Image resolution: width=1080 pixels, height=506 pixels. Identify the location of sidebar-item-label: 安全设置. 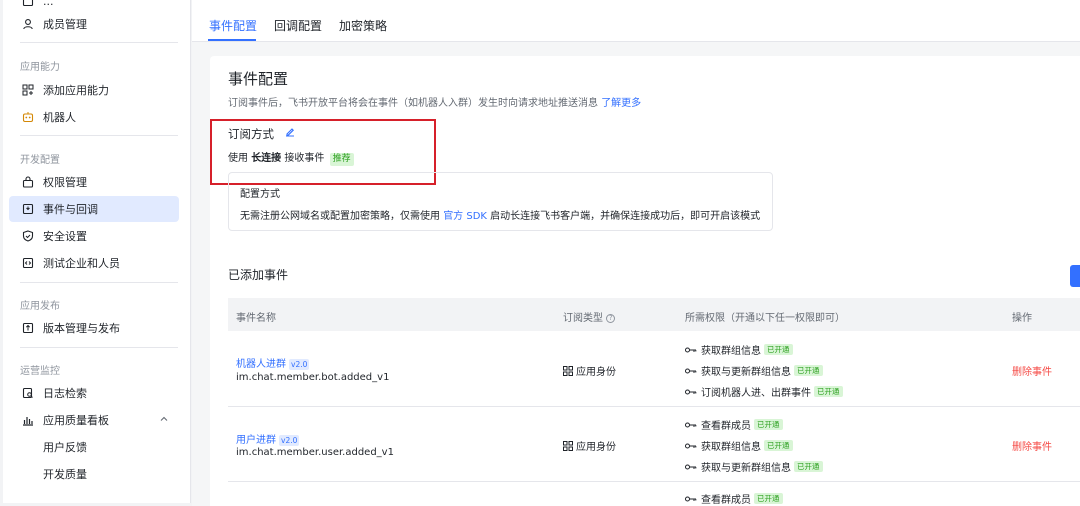
(65, 236).